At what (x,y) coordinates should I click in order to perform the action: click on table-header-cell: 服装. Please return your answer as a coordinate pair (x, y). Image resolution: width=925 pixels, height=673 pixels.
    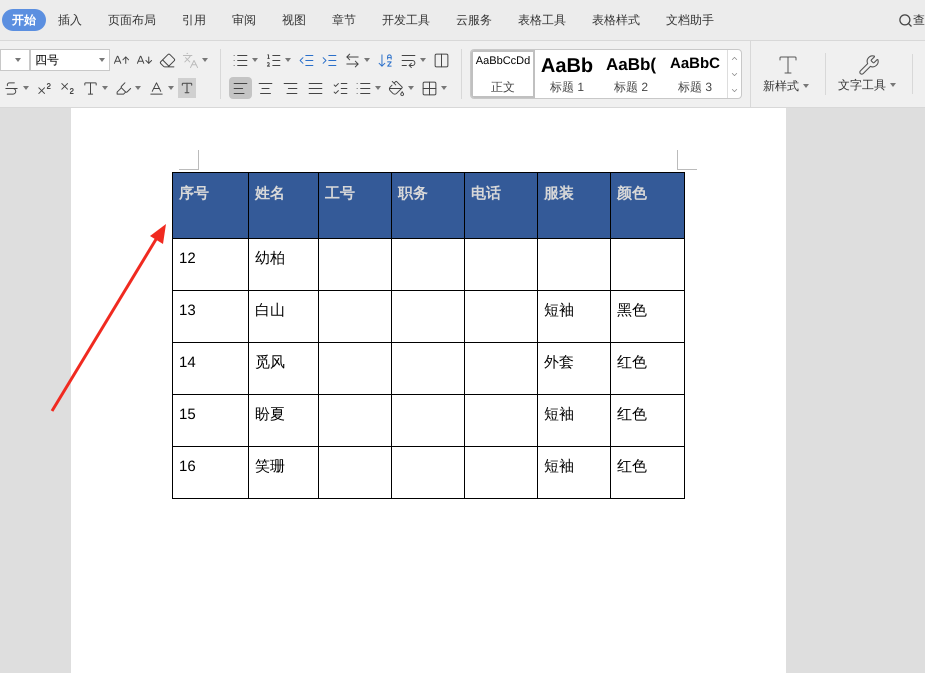
    Looking at the image, I should click on (574, 205).